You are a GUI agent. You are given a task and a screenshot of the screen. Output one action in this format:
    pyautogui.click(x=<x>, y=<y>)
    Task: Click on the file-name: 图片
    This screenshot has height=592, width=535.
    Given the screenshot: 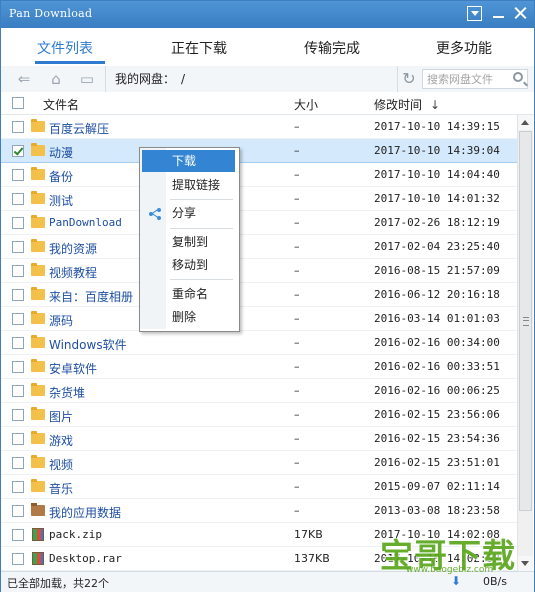 What is the action you would take?
    pyautogui.click(x=61, y=416)
    